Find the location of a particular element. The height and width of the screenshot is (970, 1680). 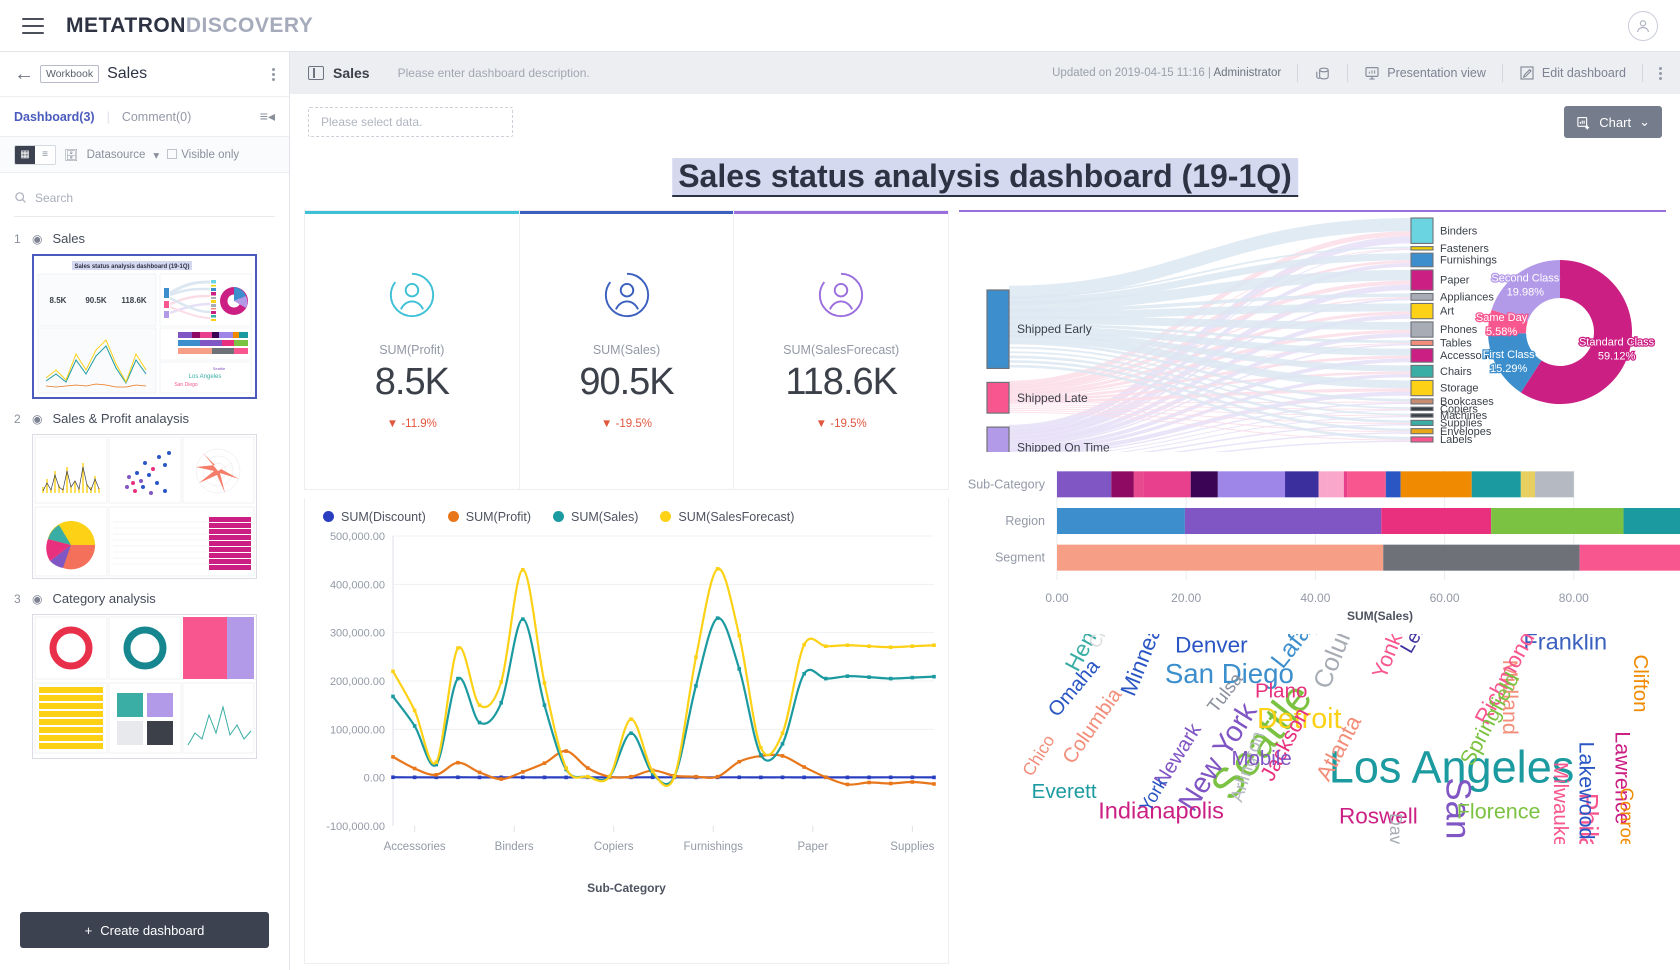

edit-dashboard-label: Edit dashboard is located at coordinates (1583, 73).